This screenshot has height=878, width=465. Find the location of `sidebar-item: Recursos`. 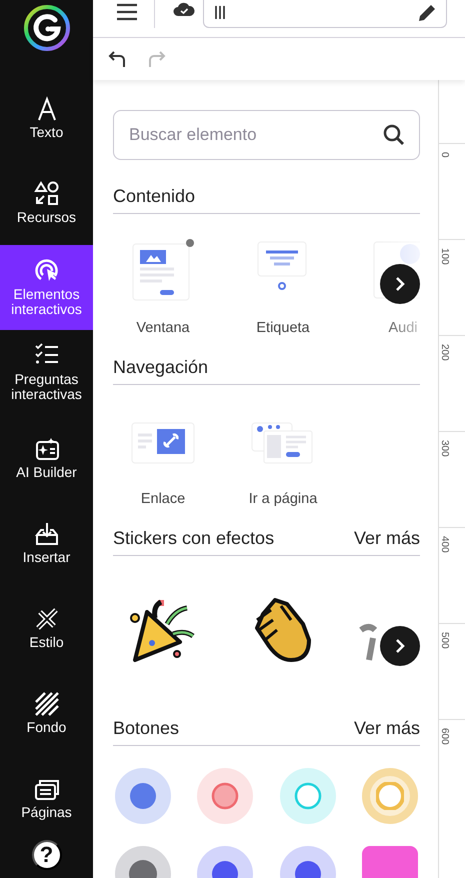

sidebar-item: Recursos is located at coordinates (46, 202).